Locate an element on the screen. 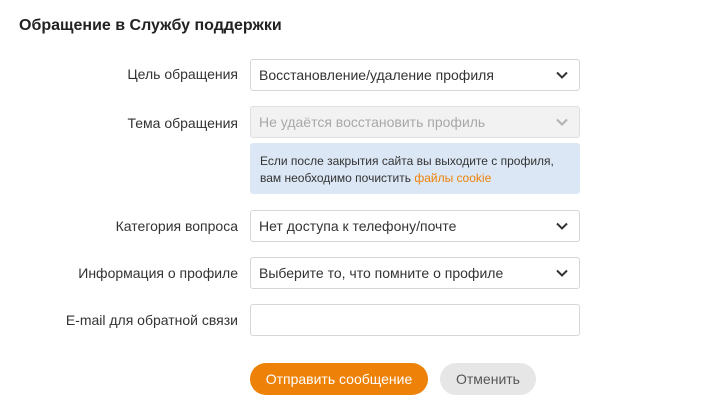 This screenshot has width=720, height=416. topic-label: Тема обращения is located at coordinates (182, 123).